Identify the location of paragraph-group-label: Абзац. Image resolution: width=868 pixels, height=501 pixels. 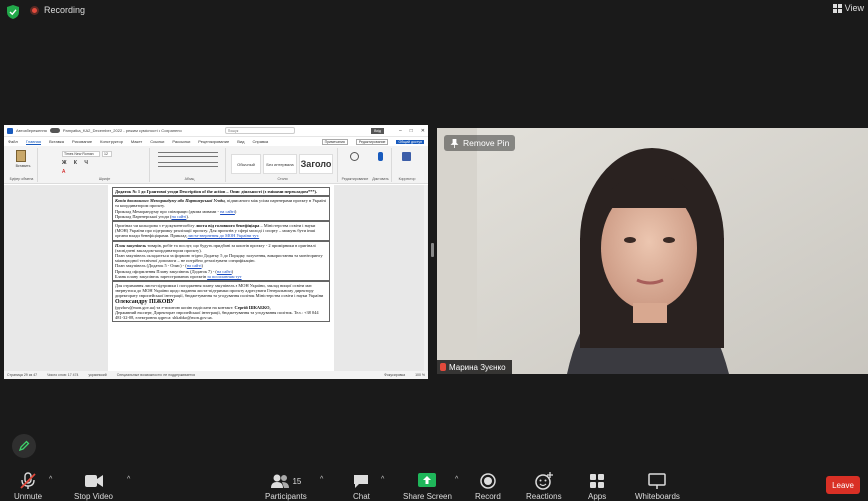
(189, 179).